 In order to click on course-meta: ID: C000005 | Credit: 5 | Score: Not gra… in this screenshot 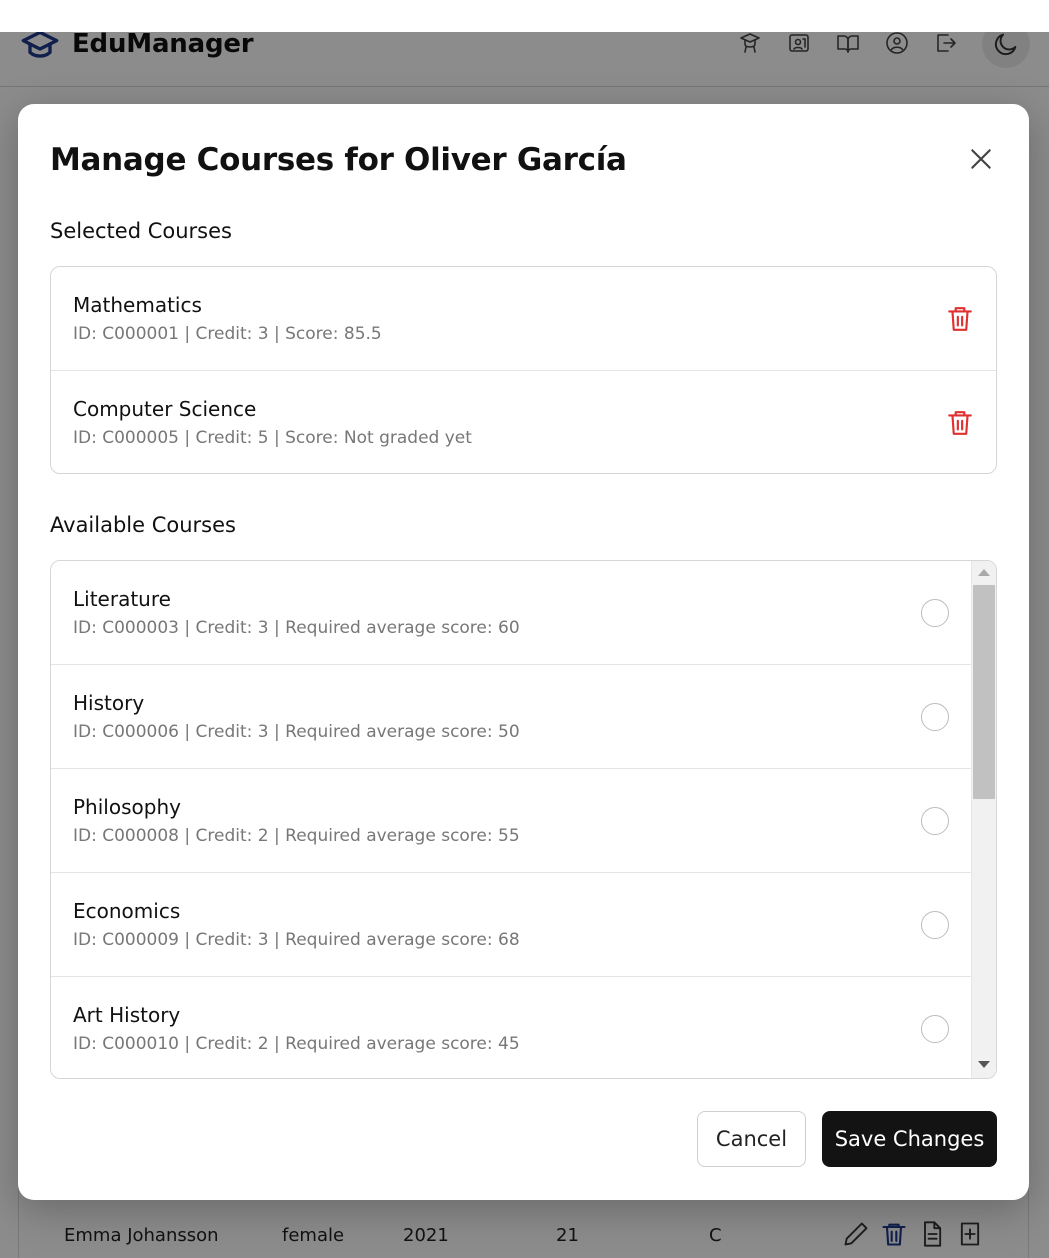, I will do `click(272, 438)`.